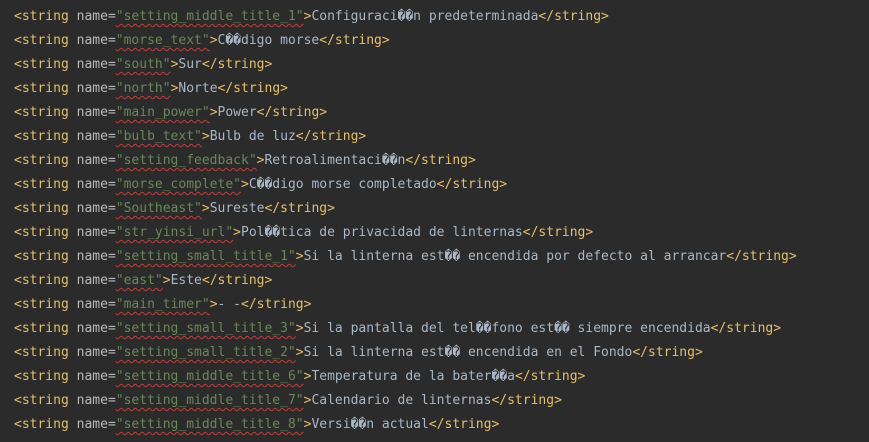 Image resolution: width=869 pixels, height=442 pixels. What do you see at coordinates (441, 113) in the screenshot?
I see `code-line: <string name="main_power">Power</string>` at bounding box center [441, 113].